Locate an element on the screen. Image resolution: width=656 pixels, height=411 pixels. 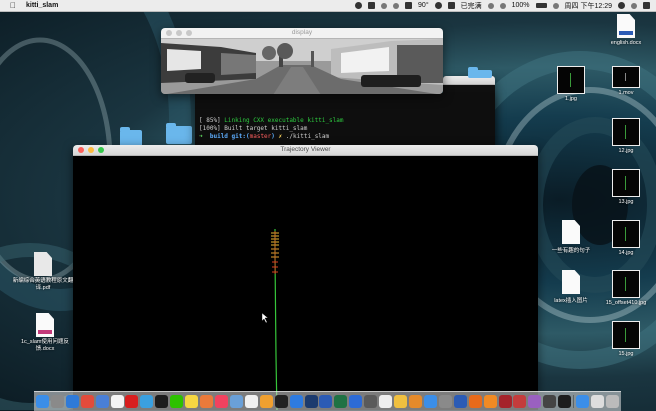
image-thumbnail-icon is located at coordinates (626, 132).